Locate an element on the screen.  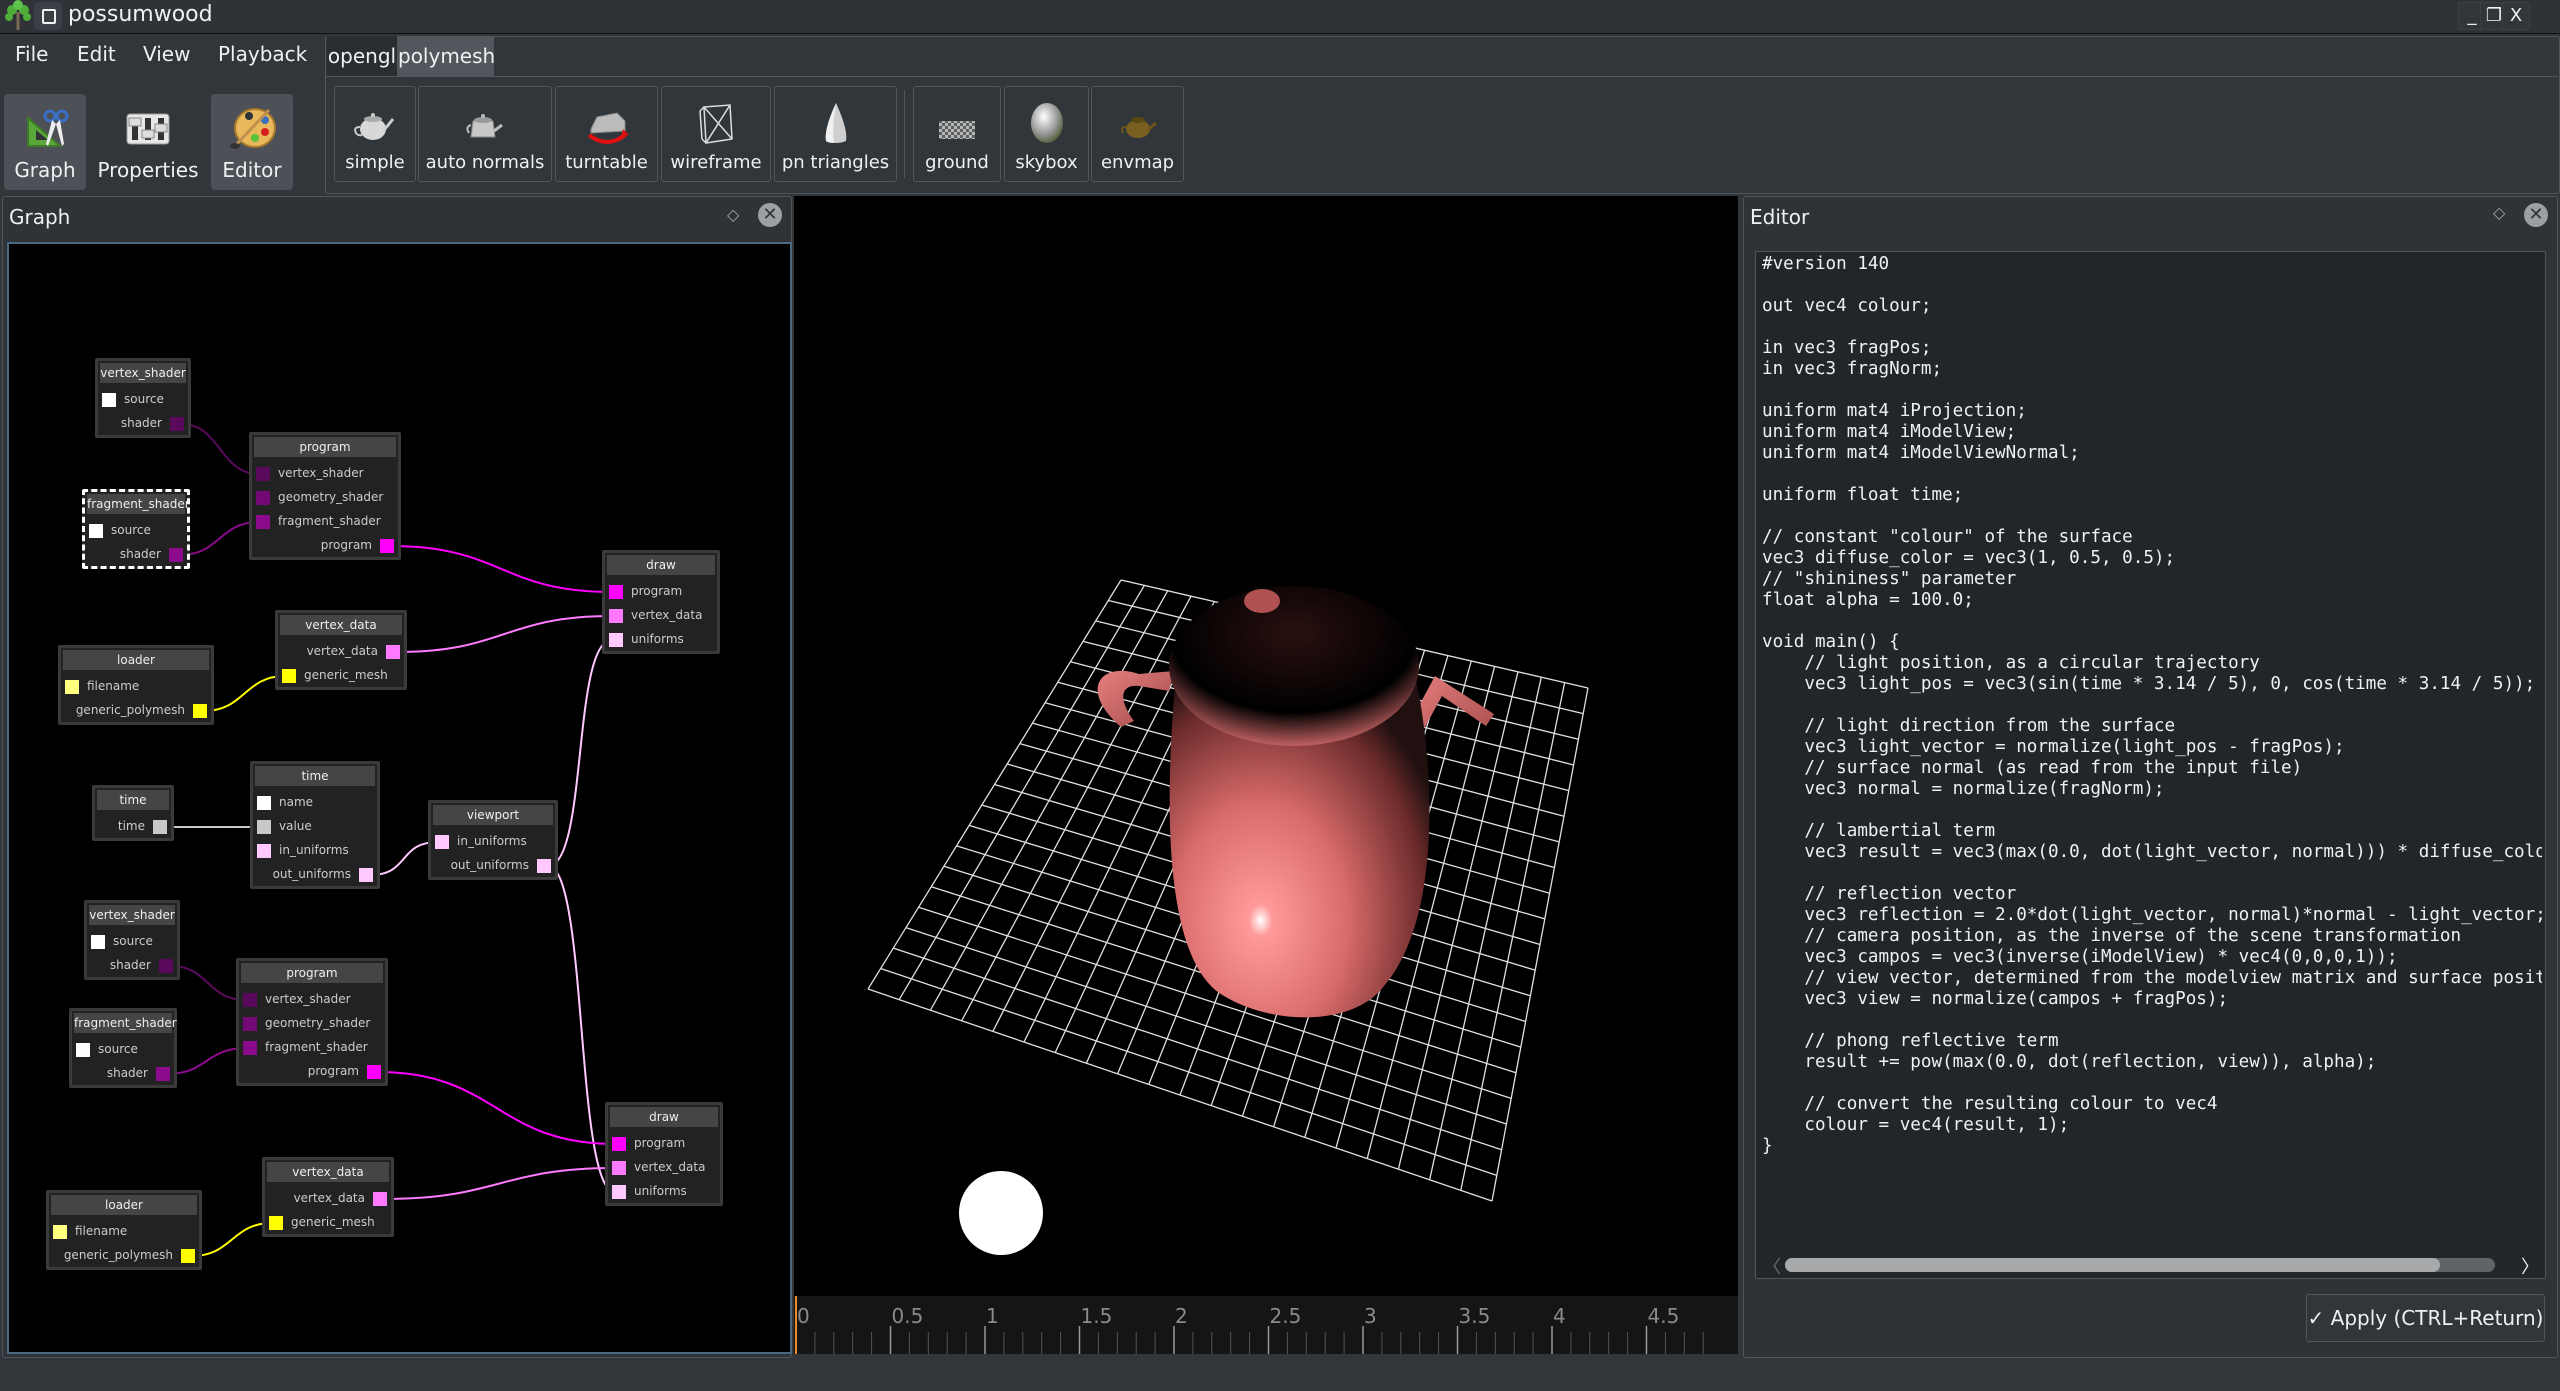
tool-ground: ground is located at coordinates (957, 134).